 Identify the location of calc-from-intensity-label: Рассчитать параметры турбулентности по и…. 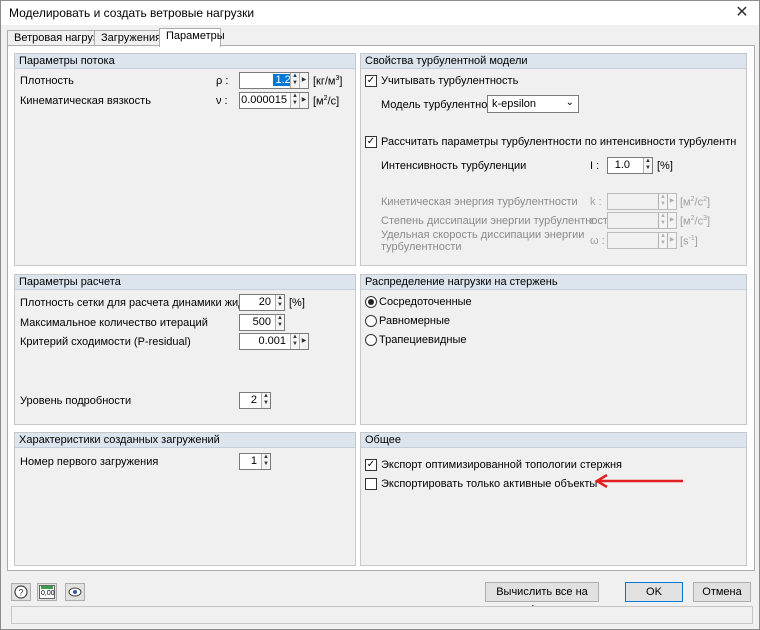
(559, 142).